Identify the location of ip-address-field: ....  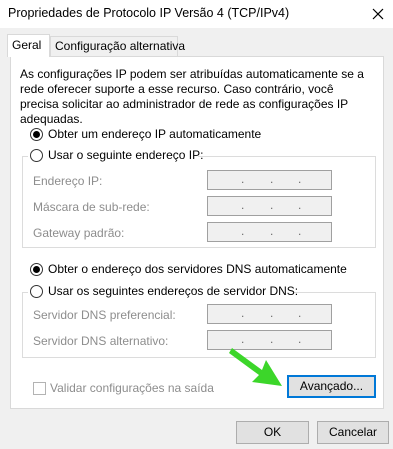
(269, 180).